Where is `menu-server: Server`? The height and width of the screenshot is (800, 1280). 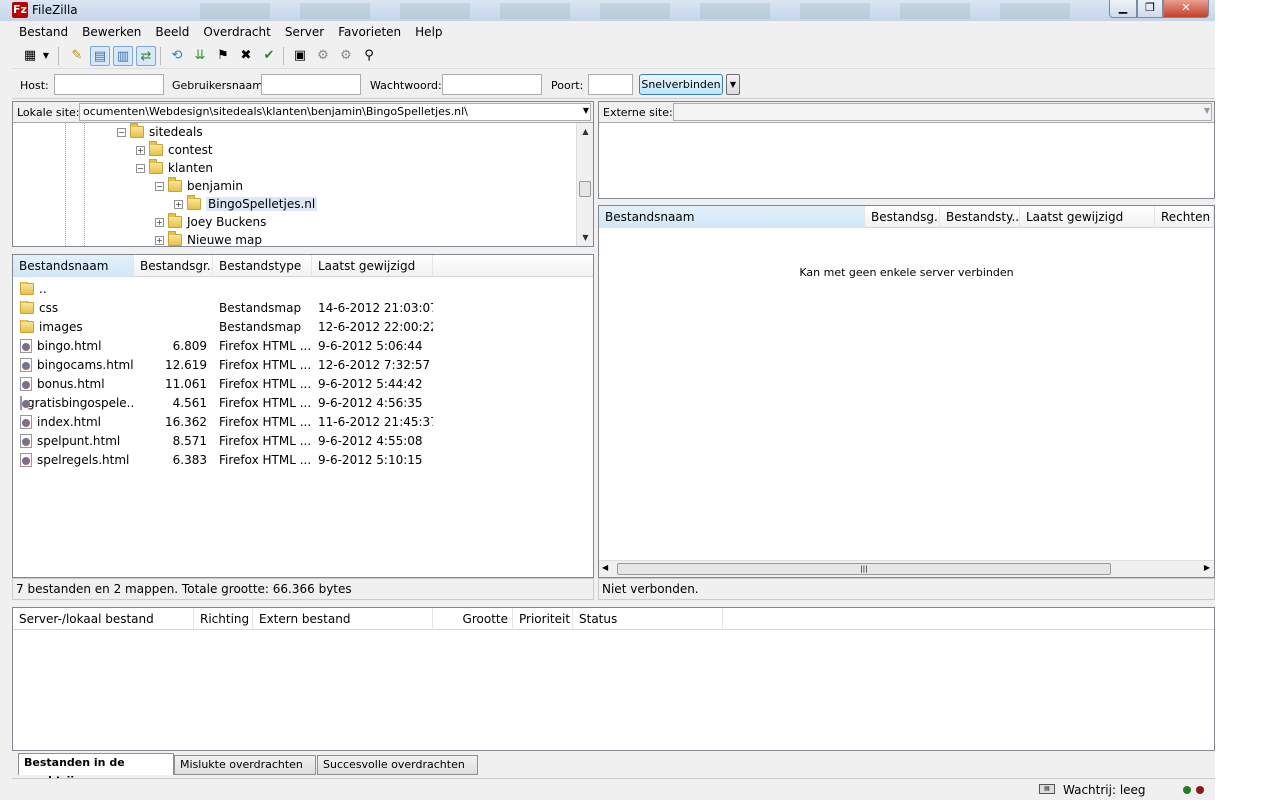 menu-server: Server is located at coordinates (304, 32).